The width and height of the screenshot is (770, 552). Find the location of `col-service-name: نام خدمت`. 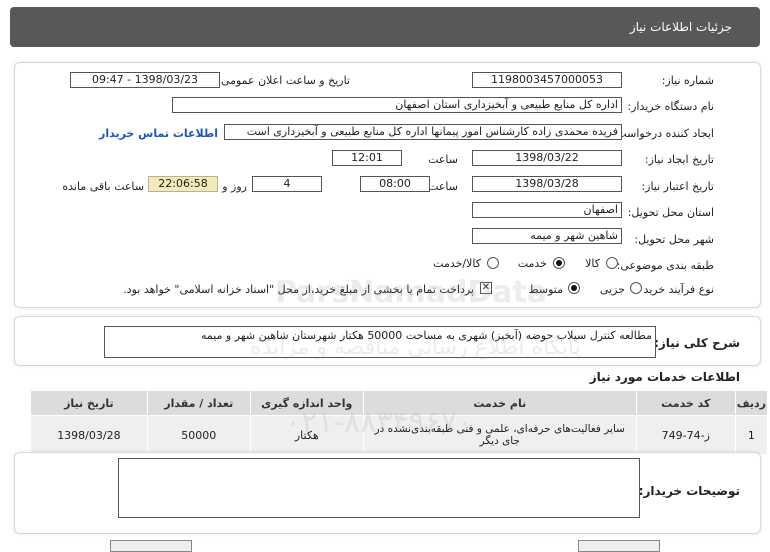

col-service-name: نام خدمت is located at coordinates (499, 403).